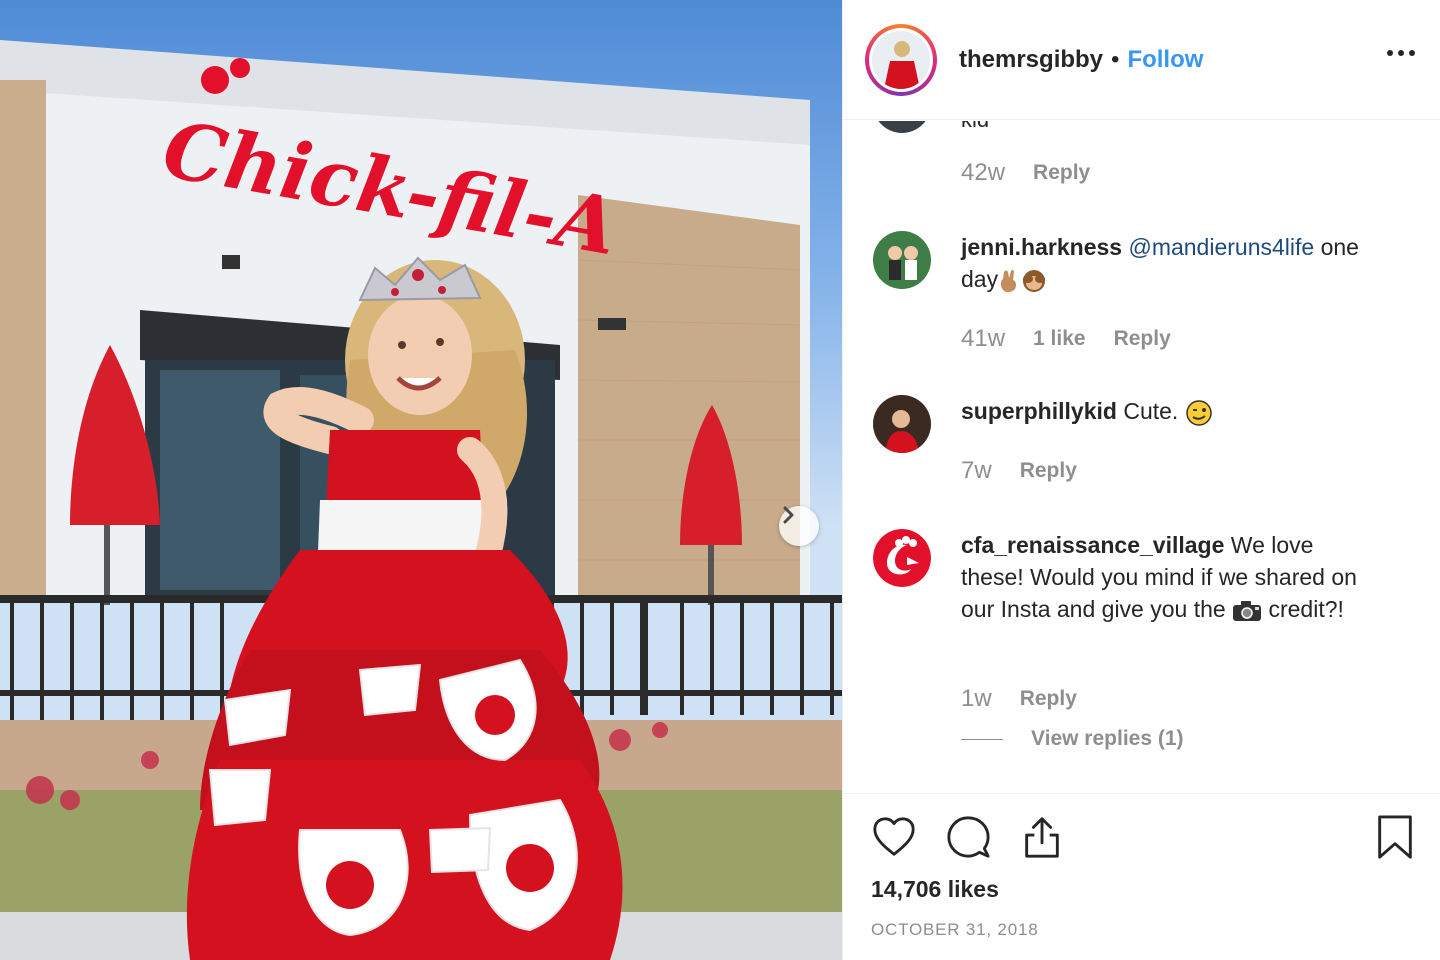 The width and height of the screenshot is (1440, 960). Describe the element at coordinates (1151, 411) in the screenshot. I see `comment-text: Cute.` at that location.